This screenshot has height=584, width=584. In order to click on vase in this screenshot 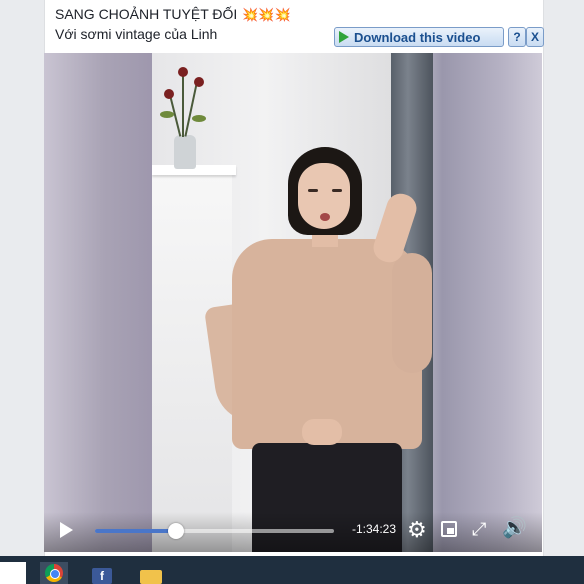, I will do `click(185, 152)`.